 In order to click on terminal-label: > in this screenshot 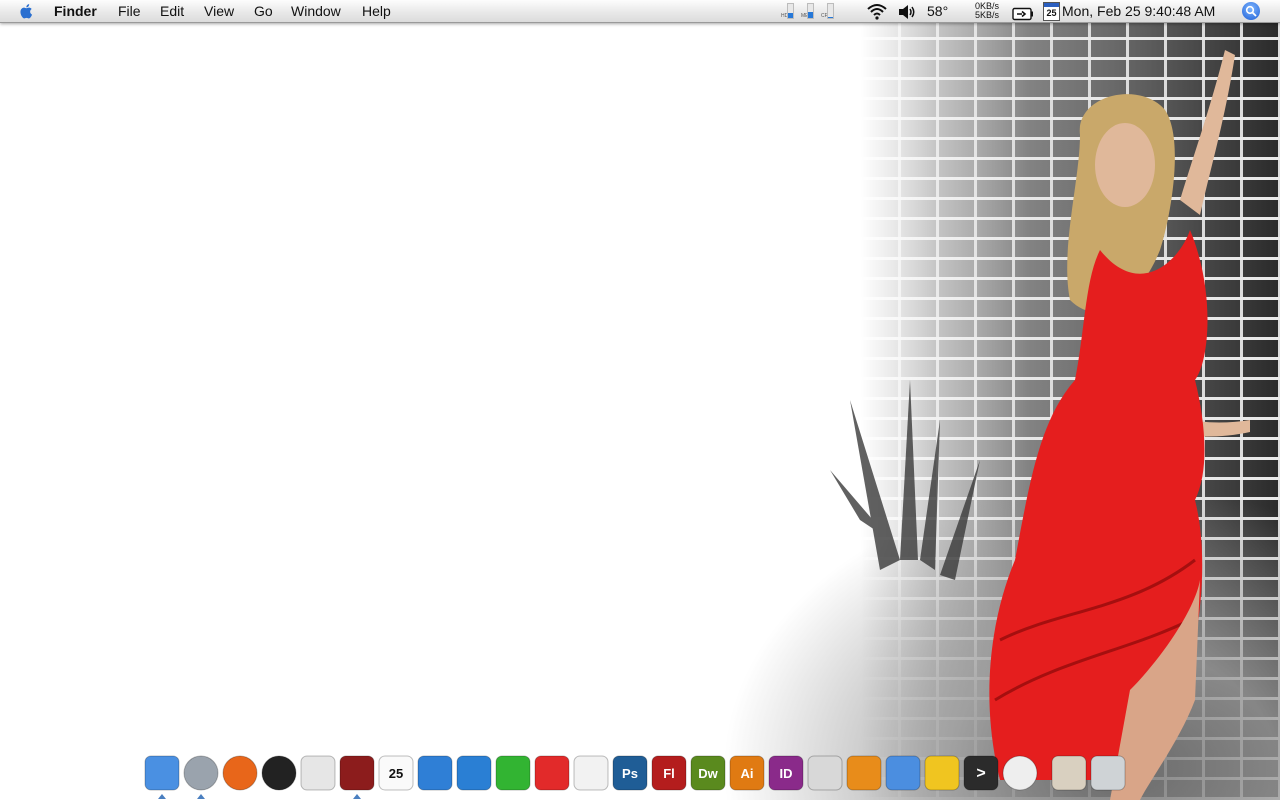, I will do `click(980, 773)`.